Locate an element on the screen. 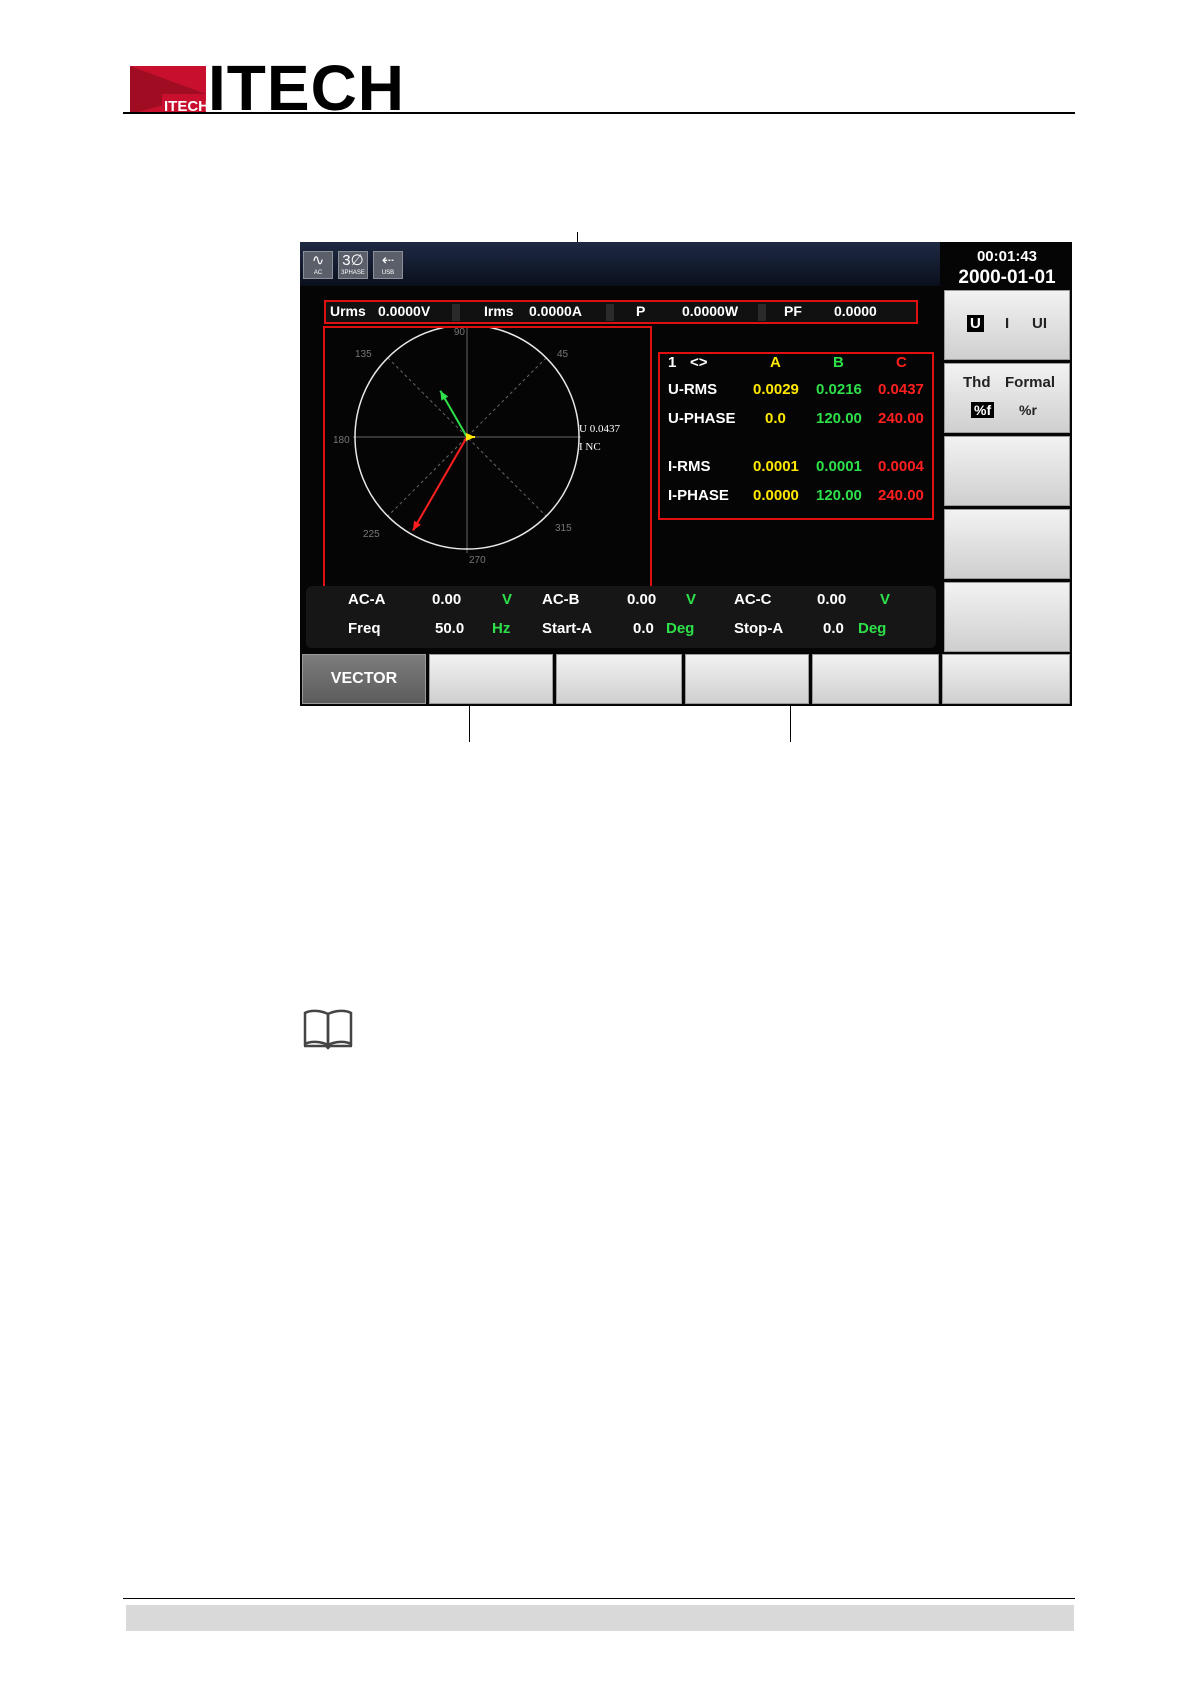 The height and width of the screenshot is (1684, 1191). ac-c-label: AC-C is located at coordinates (753, 599).